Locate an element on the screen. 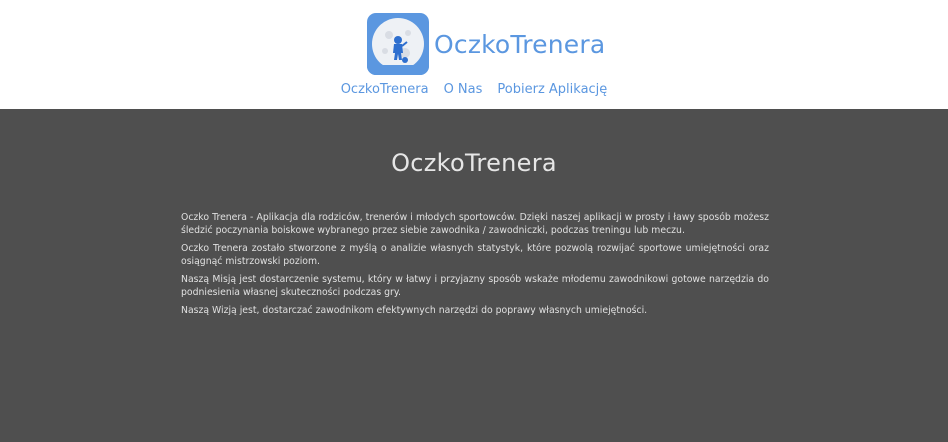 This screenshot has height=442, width=948. moon-child-logo-icon is located at coordinates (398, 44).